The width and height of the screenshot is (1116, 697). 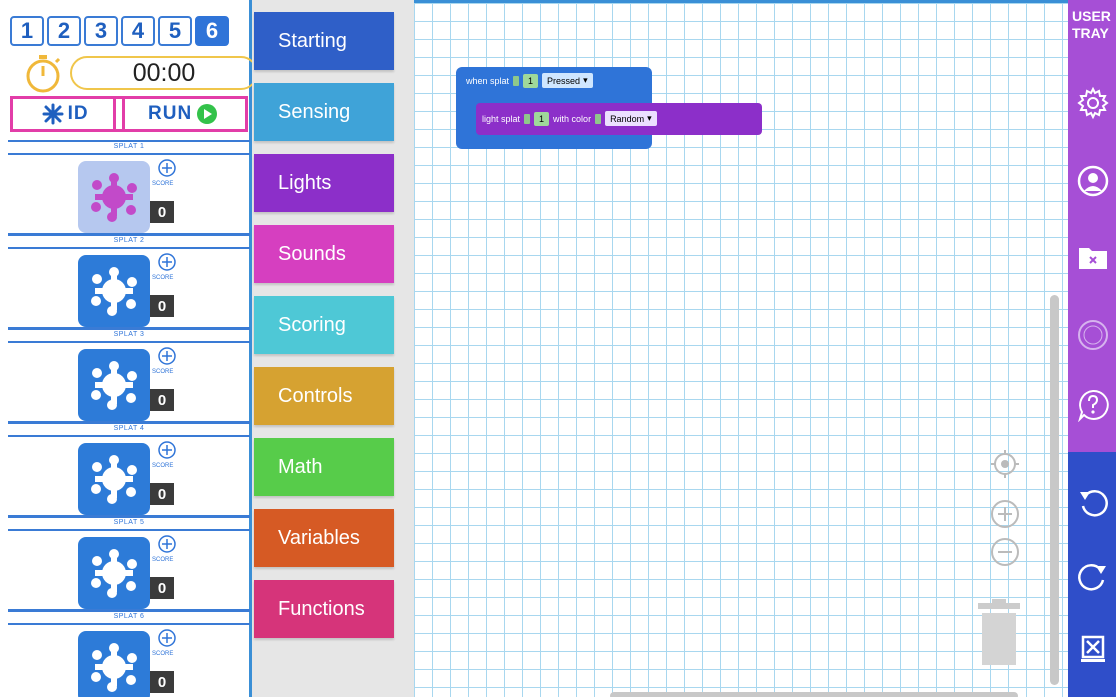 I want to click on category-functions-button: Functions, so click(x=324, y=609).